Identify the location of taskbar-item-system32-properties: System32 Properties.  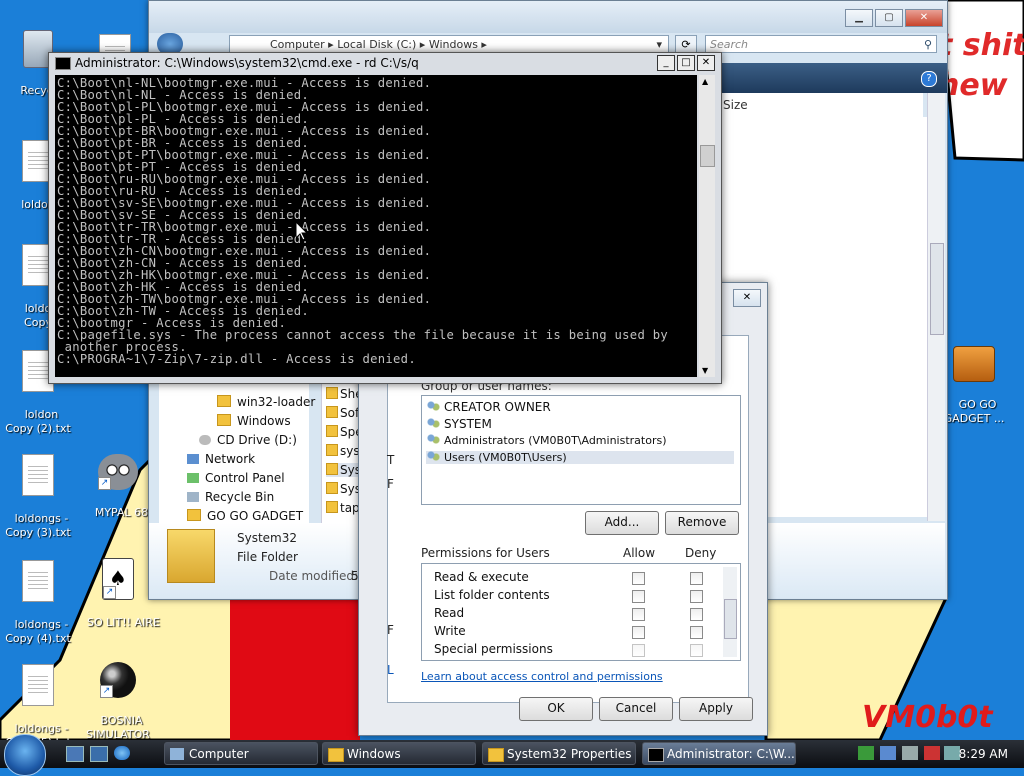
(559, 753).